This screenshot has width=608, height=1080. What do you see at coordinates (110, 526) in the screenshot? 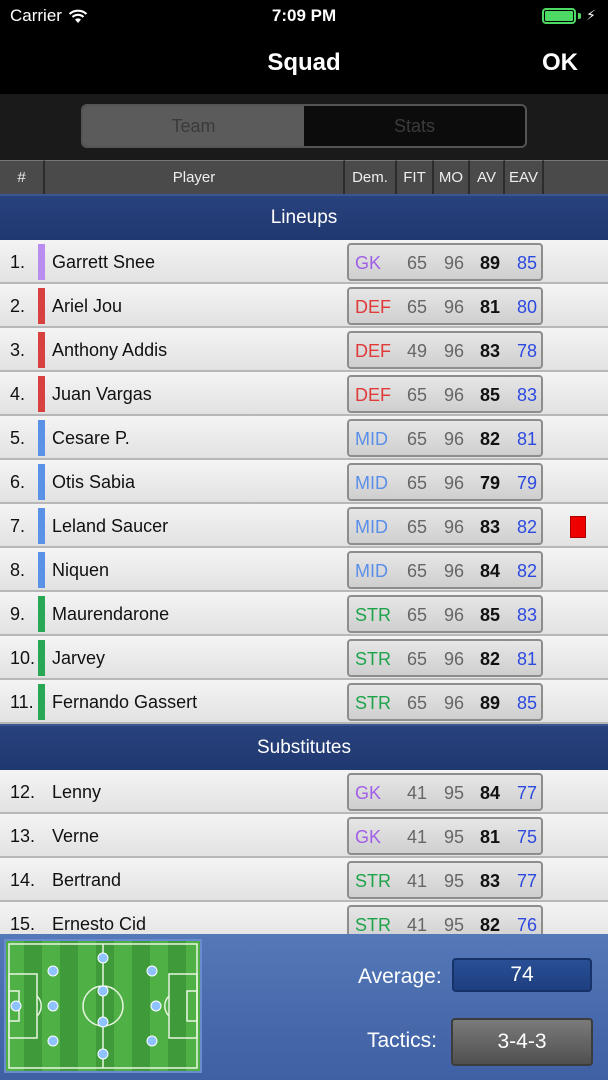
I see `player-name: Leland Saucer` at bounding box center [110, 526].